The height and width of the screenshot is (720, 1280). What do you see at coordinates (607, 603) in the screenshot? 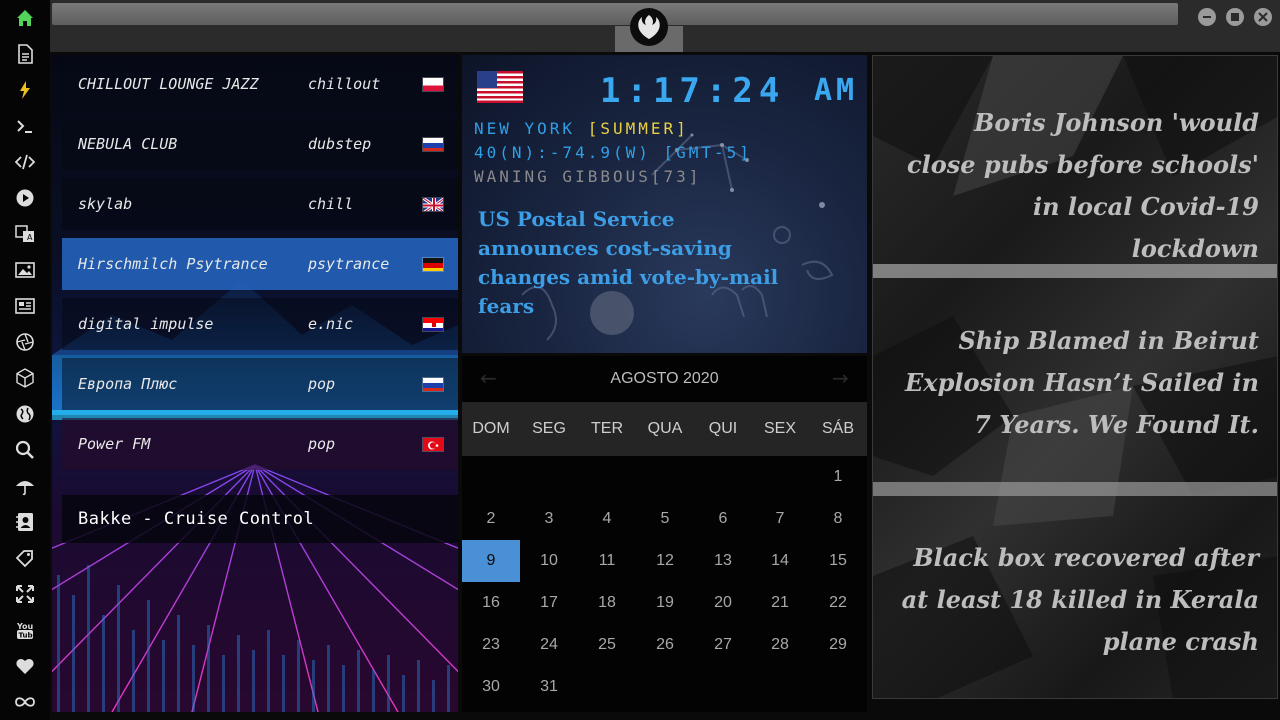
I see `calendar-day: 18` at bounding box center [607, 603].